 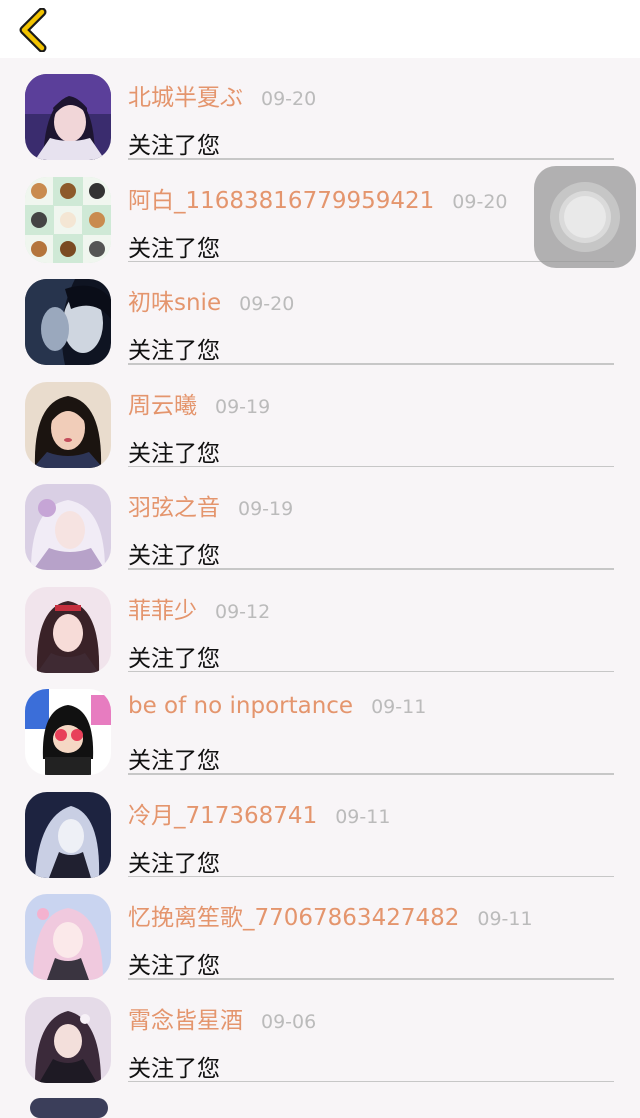 I want to click on assistive-touch-button, so click(x=585, y=217).